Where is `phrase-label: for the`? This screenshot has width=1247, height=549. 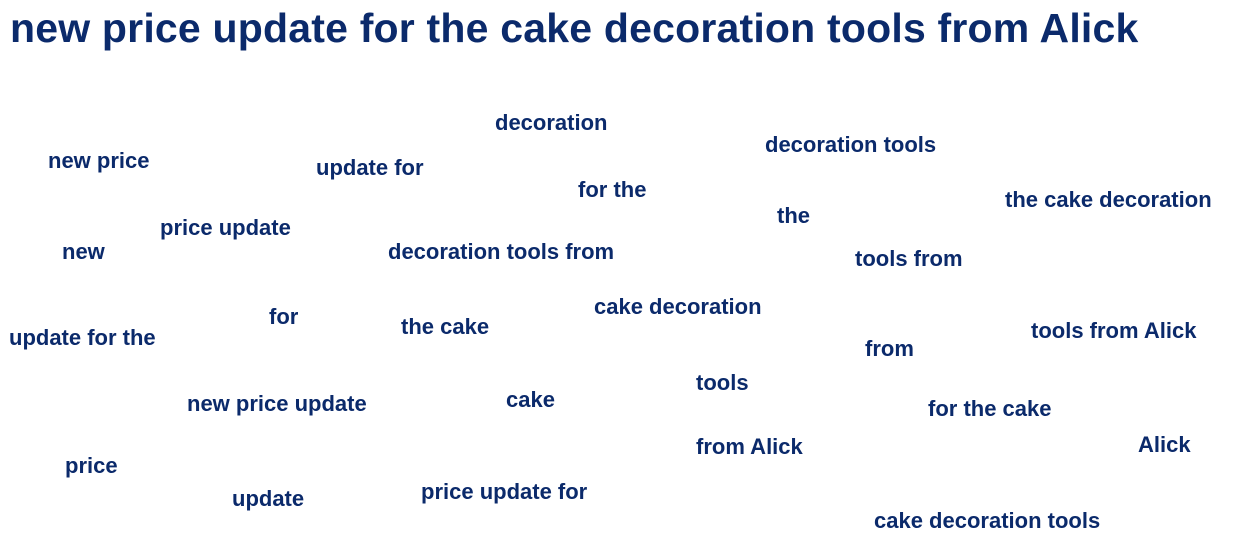 phrase-label: for the is located at coordinates (612, 189).